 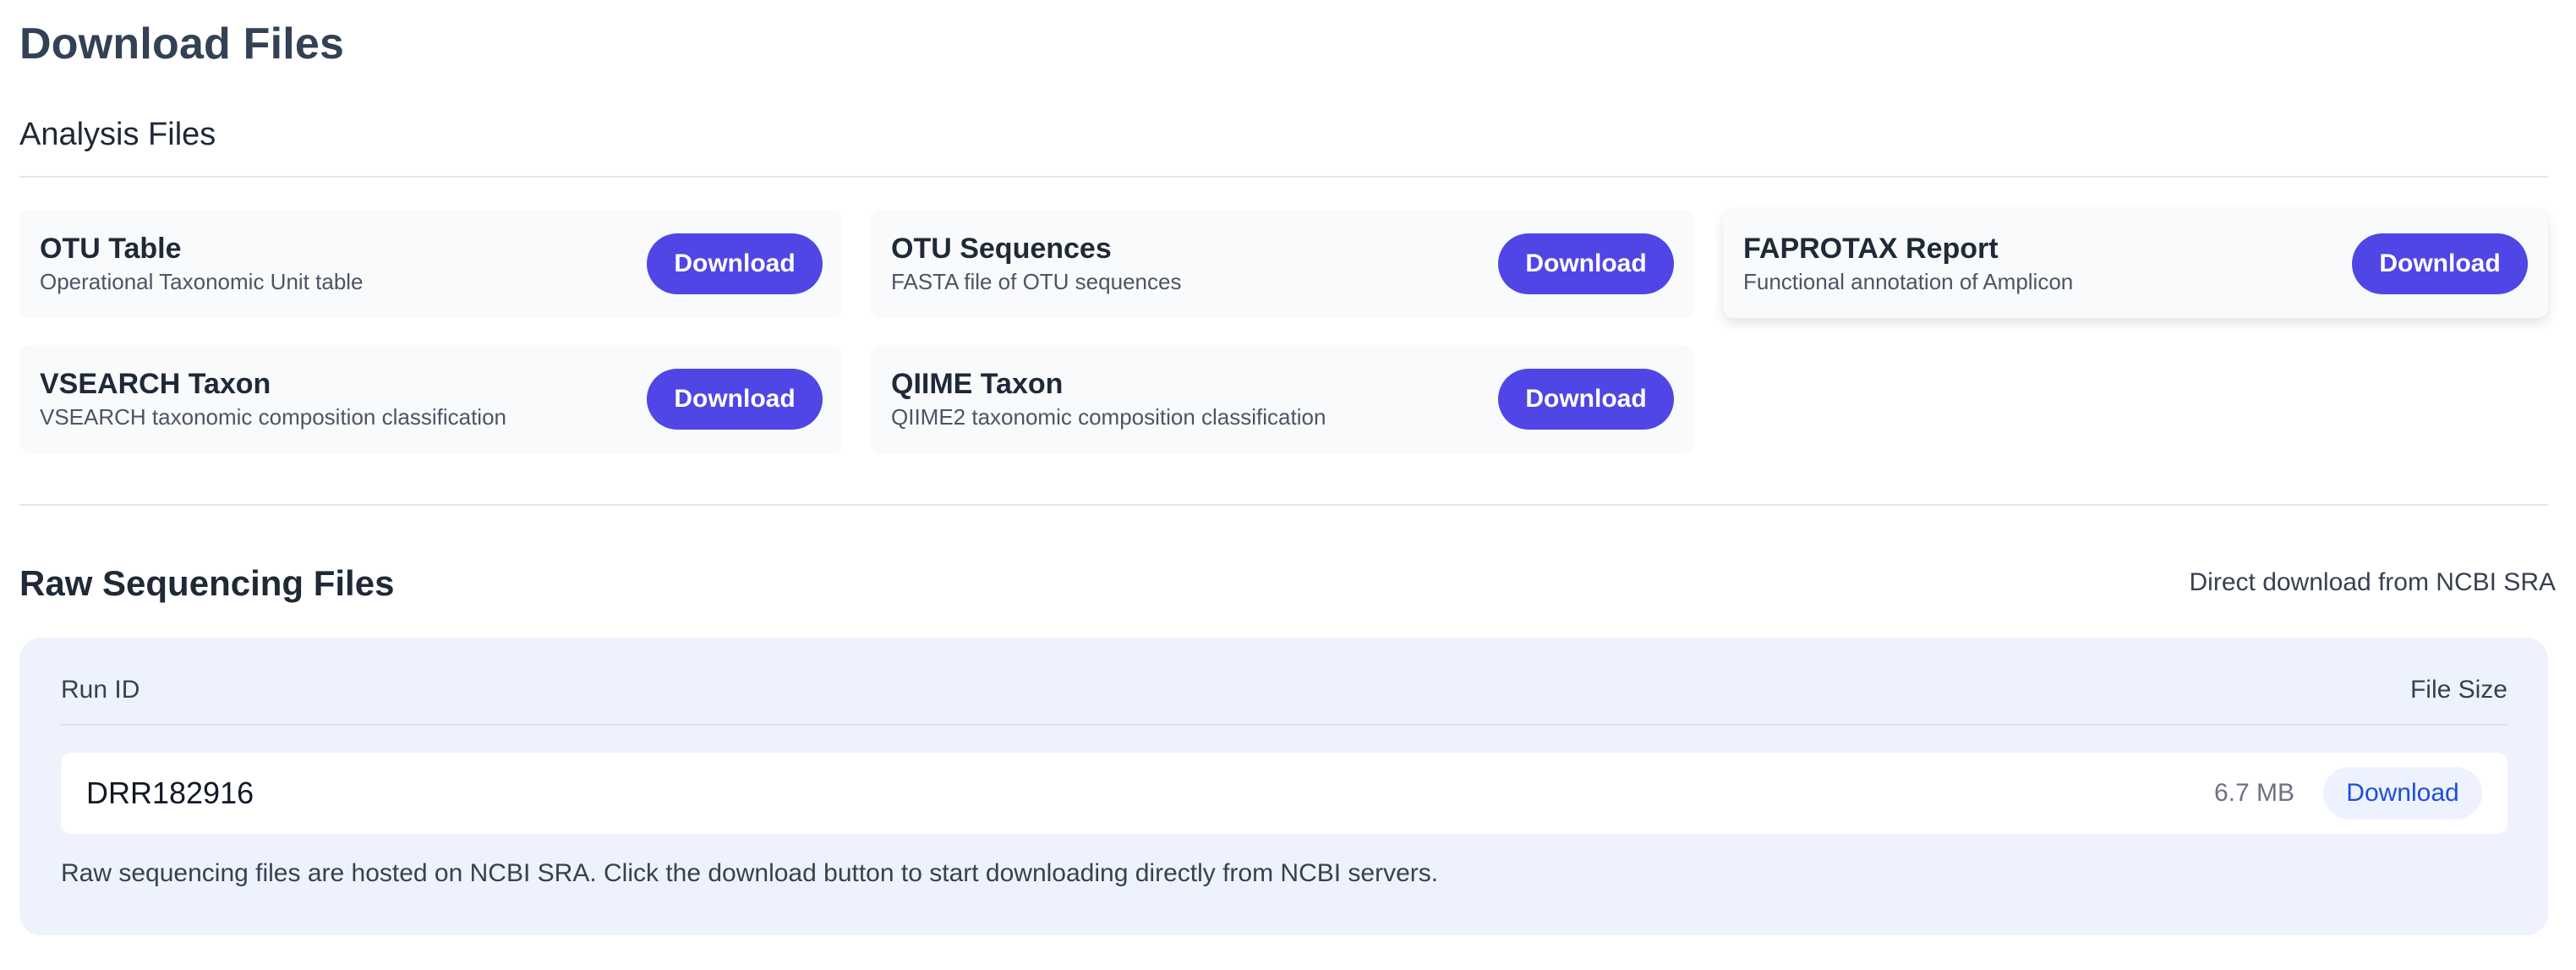 What do you see at coordinates (1284, 690) in the screenshot?
I see `raw-files-table-header: Run ID File Size` at bounding box center [1284, 690].